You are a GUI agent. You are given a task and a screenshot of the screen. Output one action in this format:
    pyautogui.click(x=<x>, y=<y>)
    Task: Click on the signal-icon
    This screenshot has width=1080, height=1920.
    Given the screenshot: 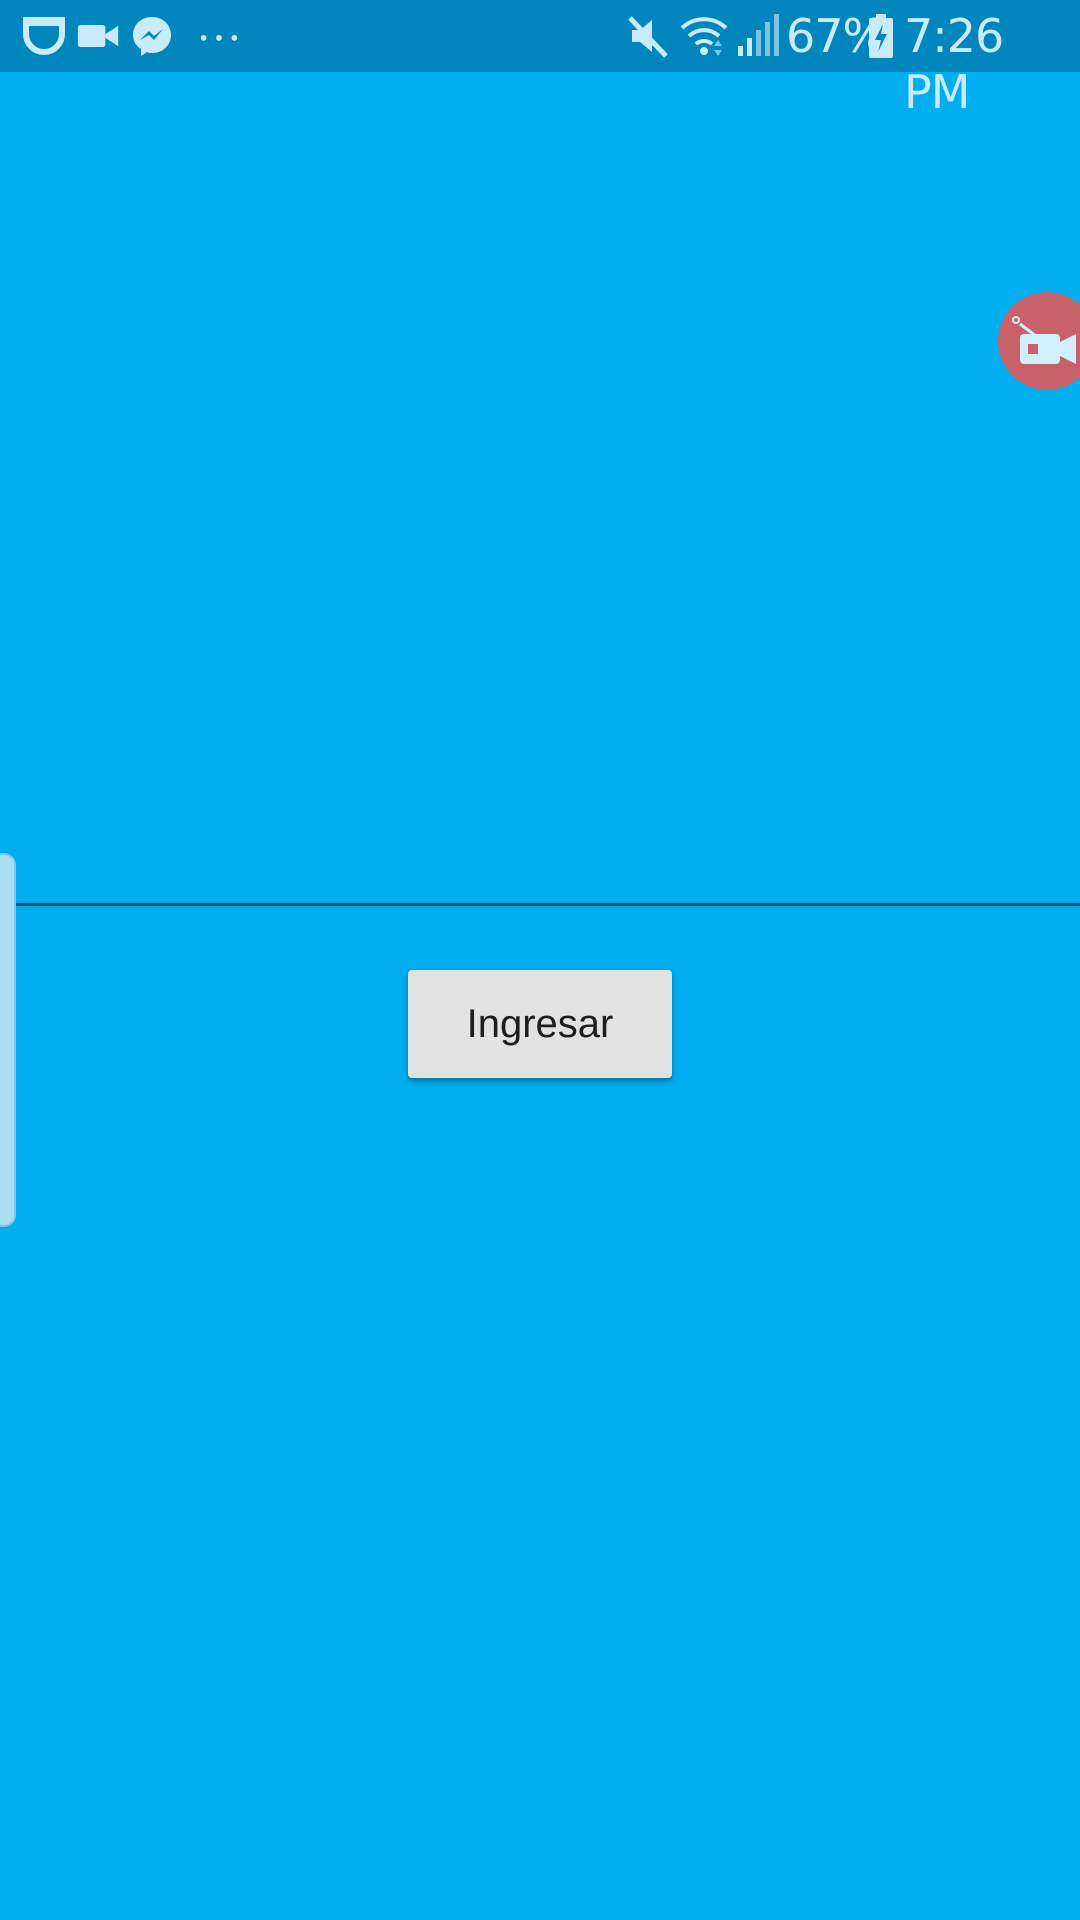 What is the action you would take?
    pyautogui.click(x=758, y=36)
    